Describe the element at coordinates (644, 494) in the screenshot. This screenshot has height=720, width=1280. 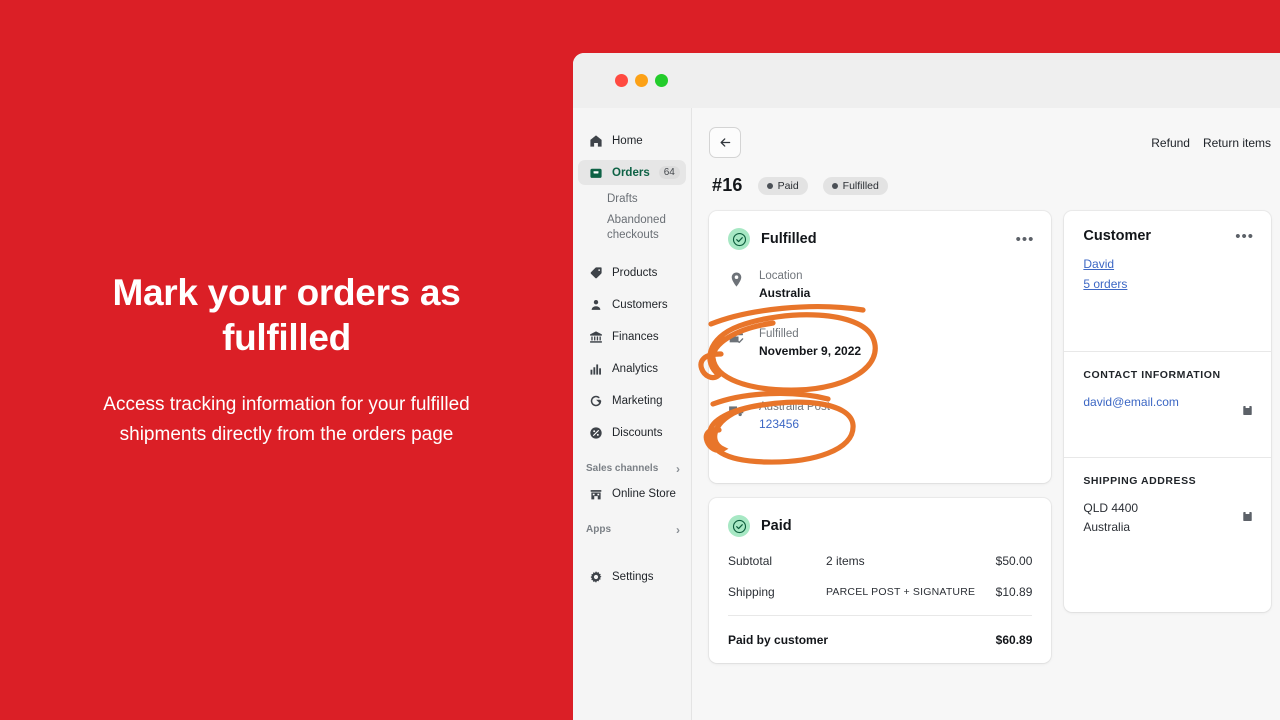
I see `sidebar-item-label: Online Store` at that location.